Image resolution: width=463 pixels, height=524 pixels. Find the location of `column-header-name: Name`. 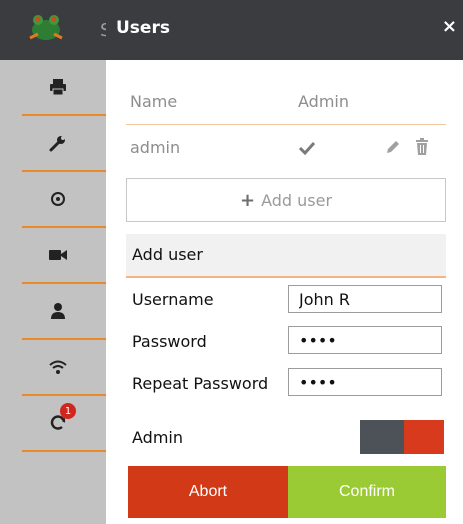

column-header-name: Name is located at coordinates (154, 101).